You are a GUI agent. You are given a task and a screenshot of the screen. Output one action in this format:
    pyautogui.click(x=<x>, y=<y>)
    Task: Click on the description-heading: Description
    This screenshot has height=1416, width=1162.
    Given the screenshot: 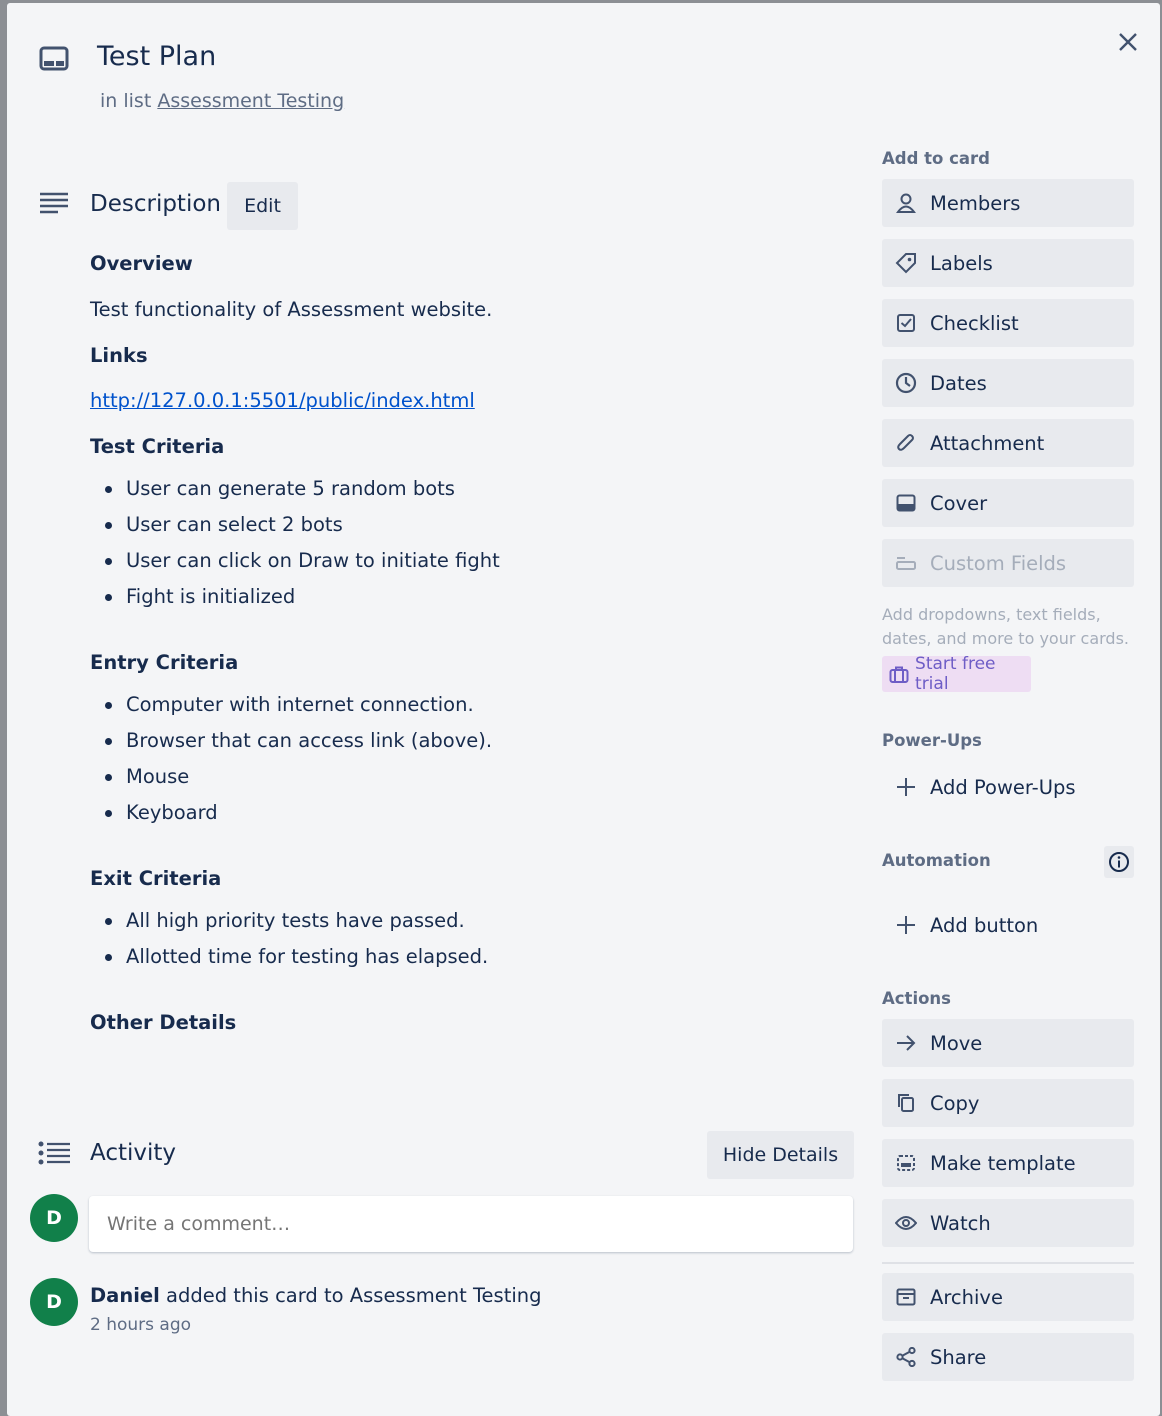 What is the action you would take?
    pyautogui.click(x=155, y=204)
    